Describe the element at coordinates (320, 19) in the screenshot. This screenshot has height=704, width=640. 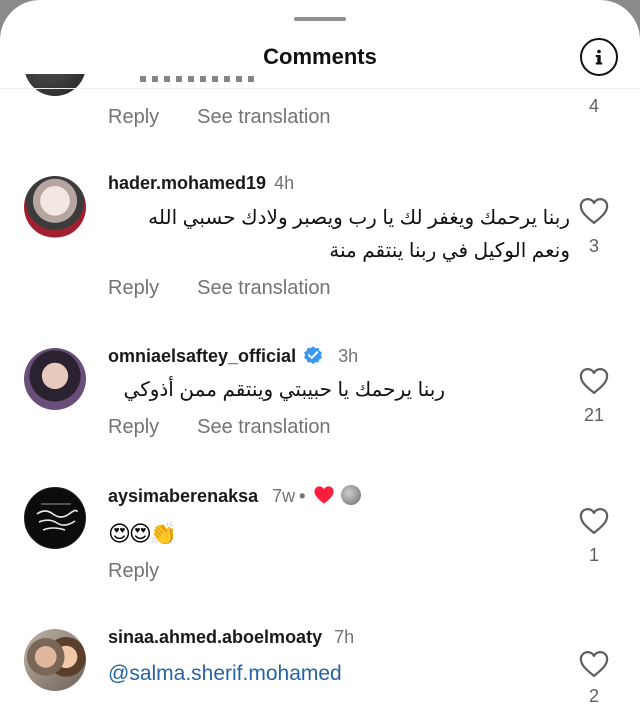
I see `drag-handle` at that location.